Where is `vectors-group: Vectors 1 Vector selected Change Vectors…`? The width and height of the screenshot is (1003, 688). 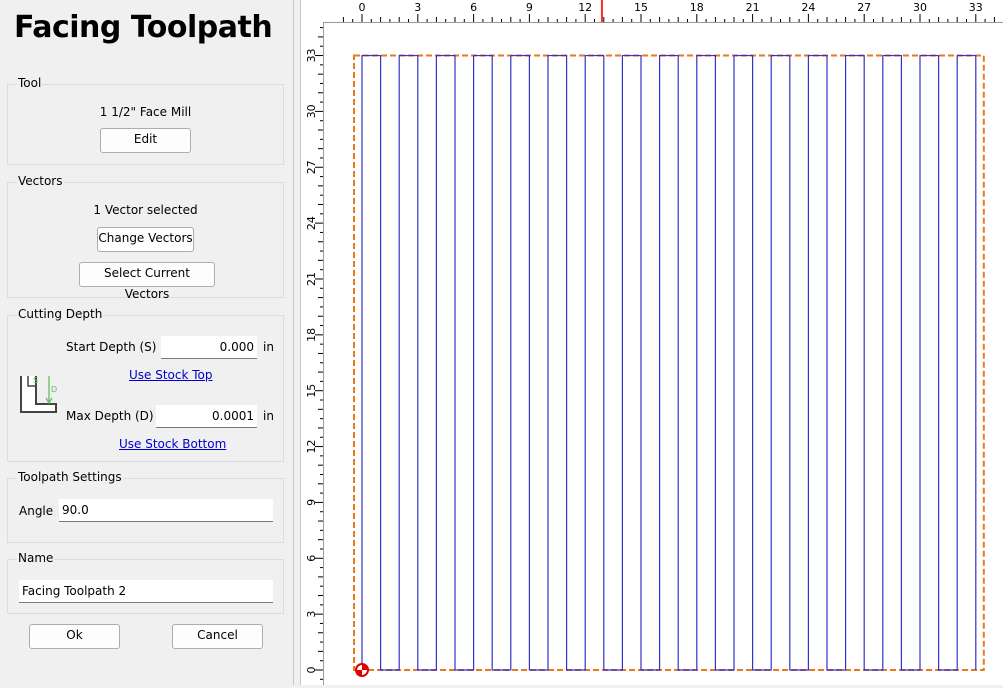 vectors-group: Vectors 1 Vector selected Change Vectors… is located at coordinates (145, 237).